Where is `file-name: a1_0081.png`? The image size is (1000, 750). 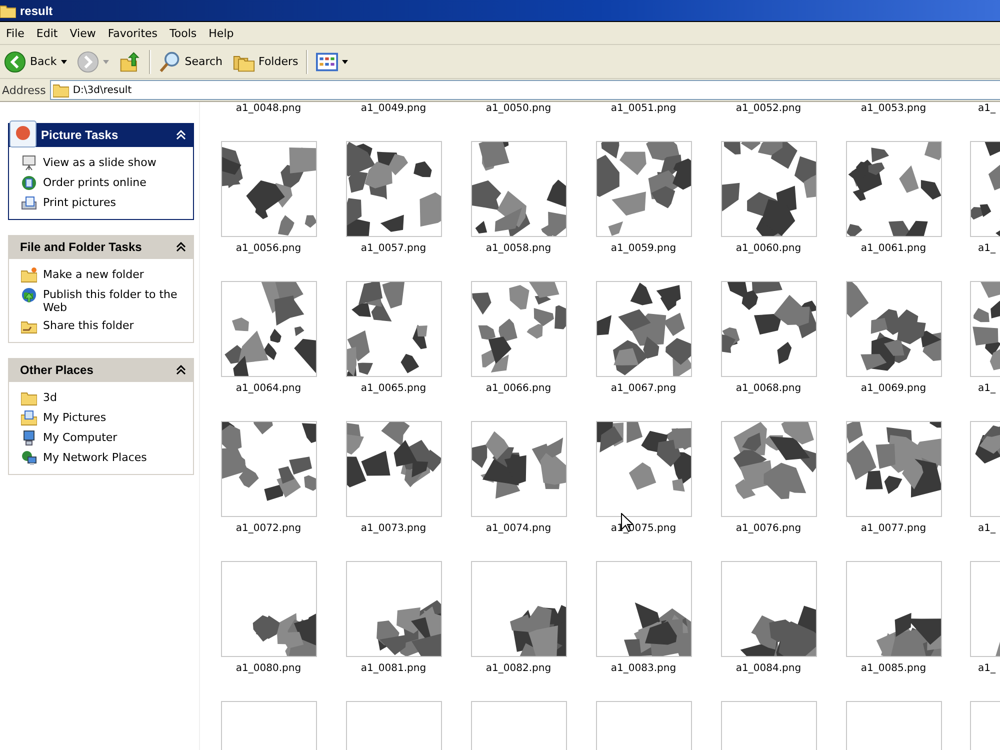
file-name: a1_0081.png is located at coordinates (393, 669).